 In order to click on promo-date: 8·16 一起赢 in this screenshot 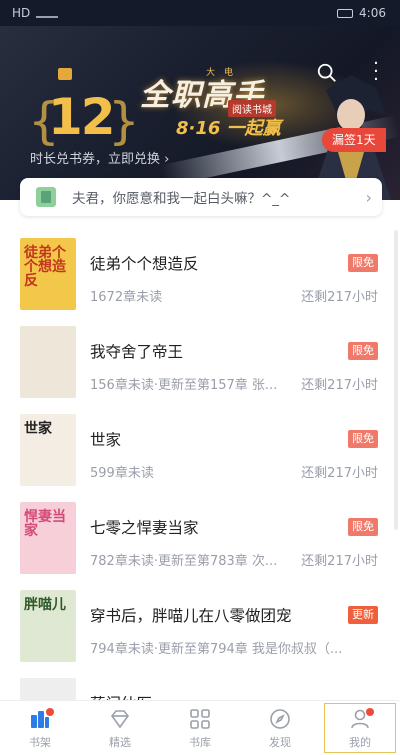, I will do `click(228, 128)`.